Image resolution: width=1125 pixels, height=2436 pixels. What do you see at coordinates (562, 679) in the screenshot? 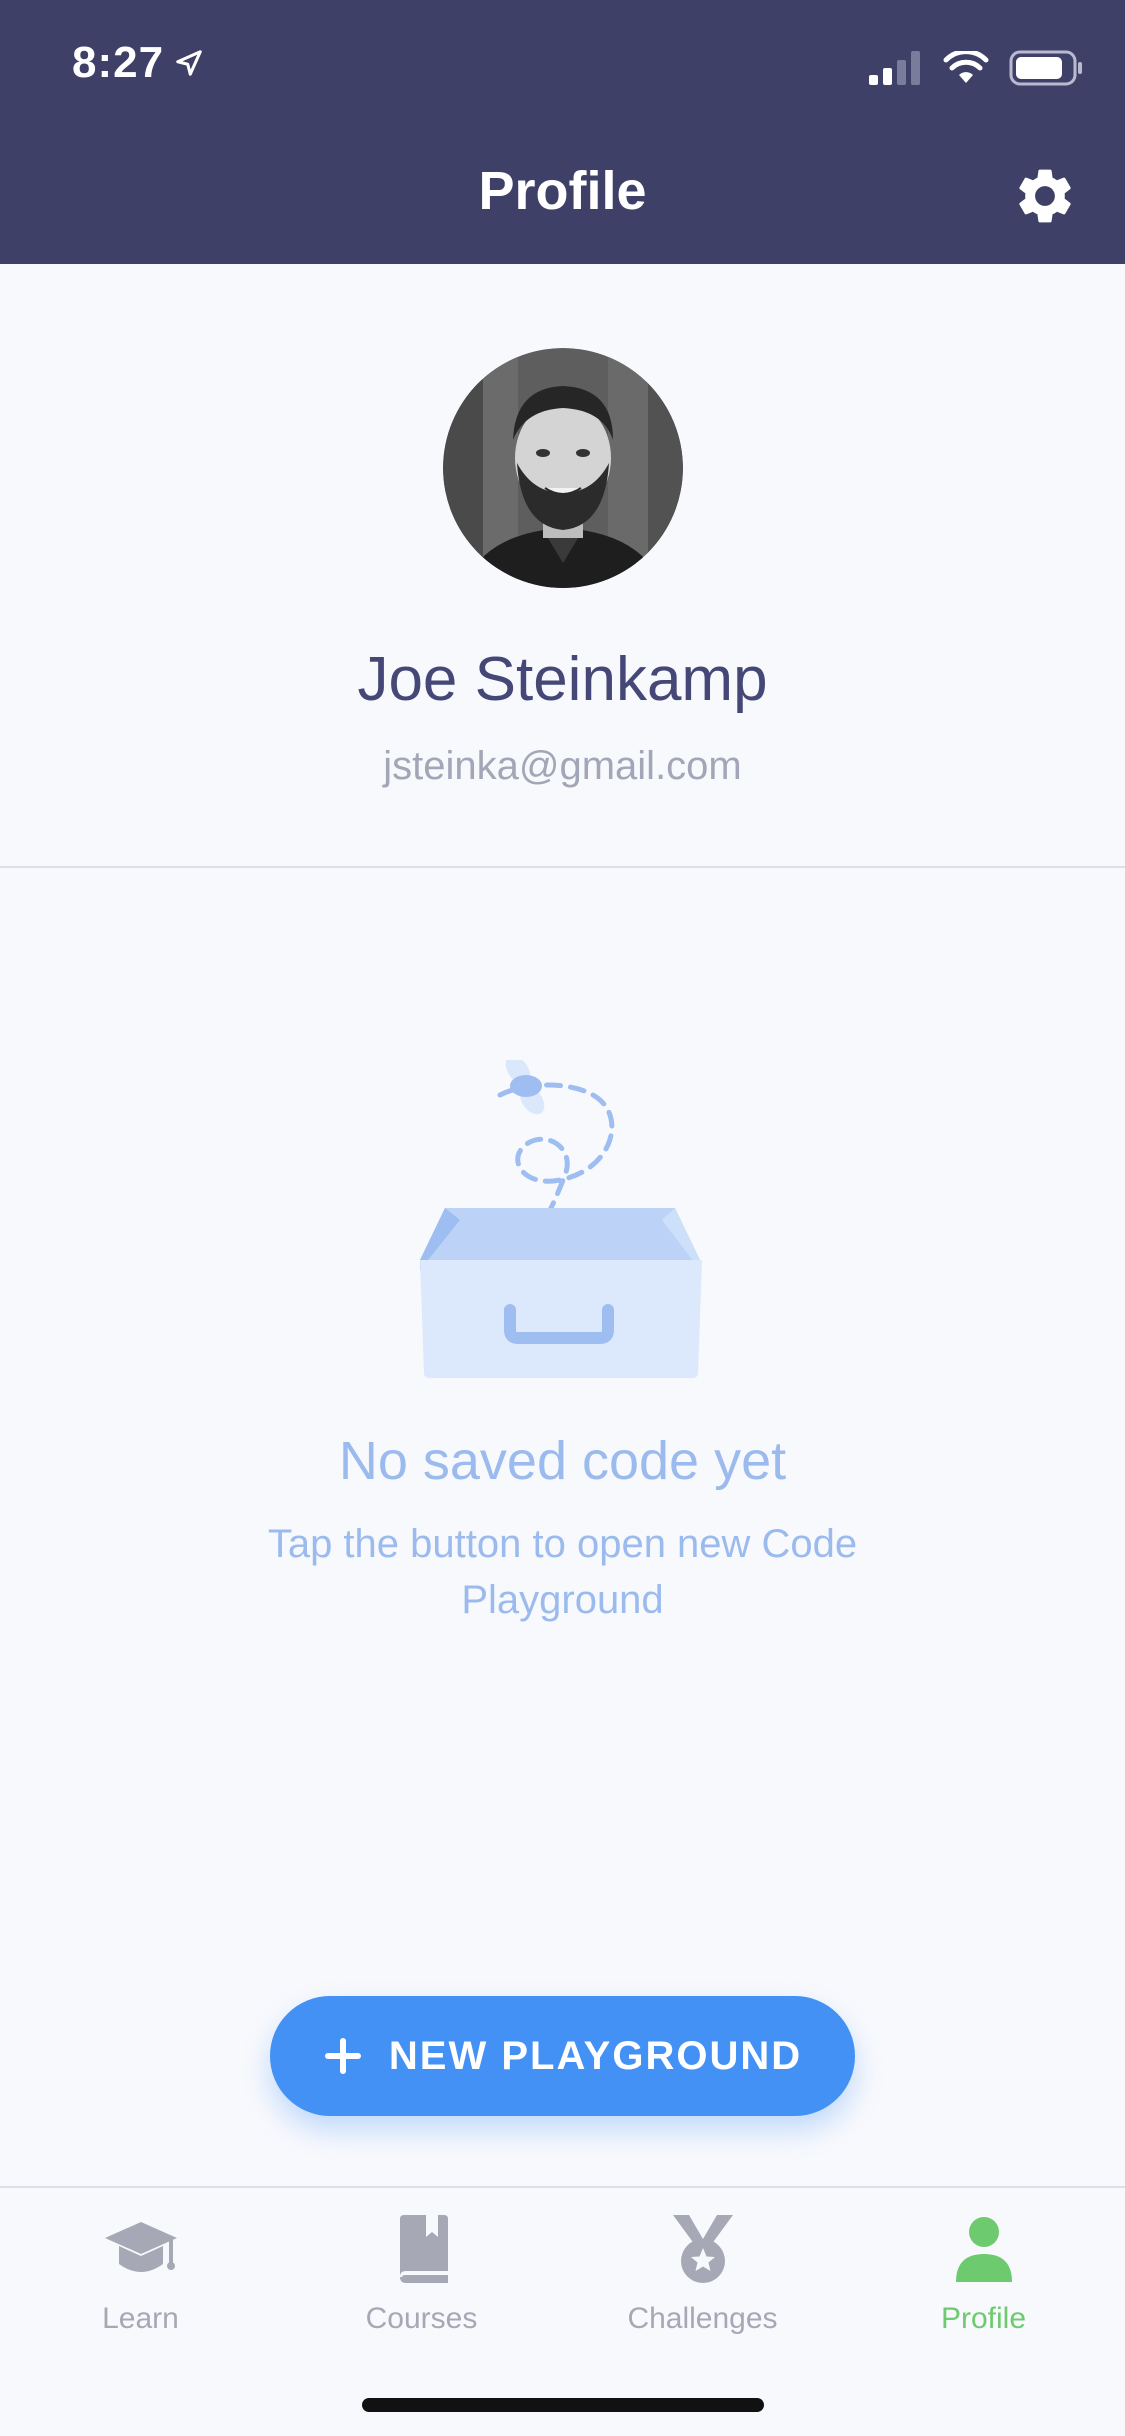
I see `profile-name: Joe Steinkamp` at bounding box center [562, 679].